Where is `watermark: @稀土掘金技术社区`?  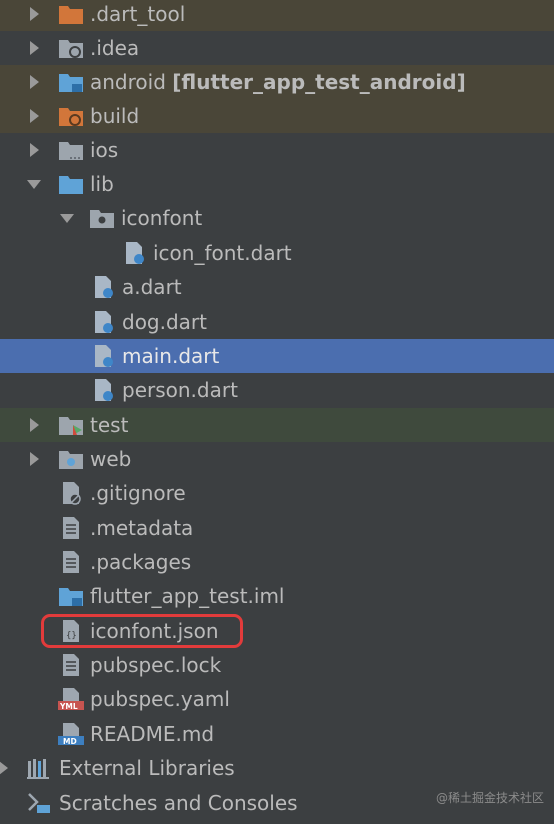 watermark: @稀土掘金技术社区 is located at coordinates (489, 798).